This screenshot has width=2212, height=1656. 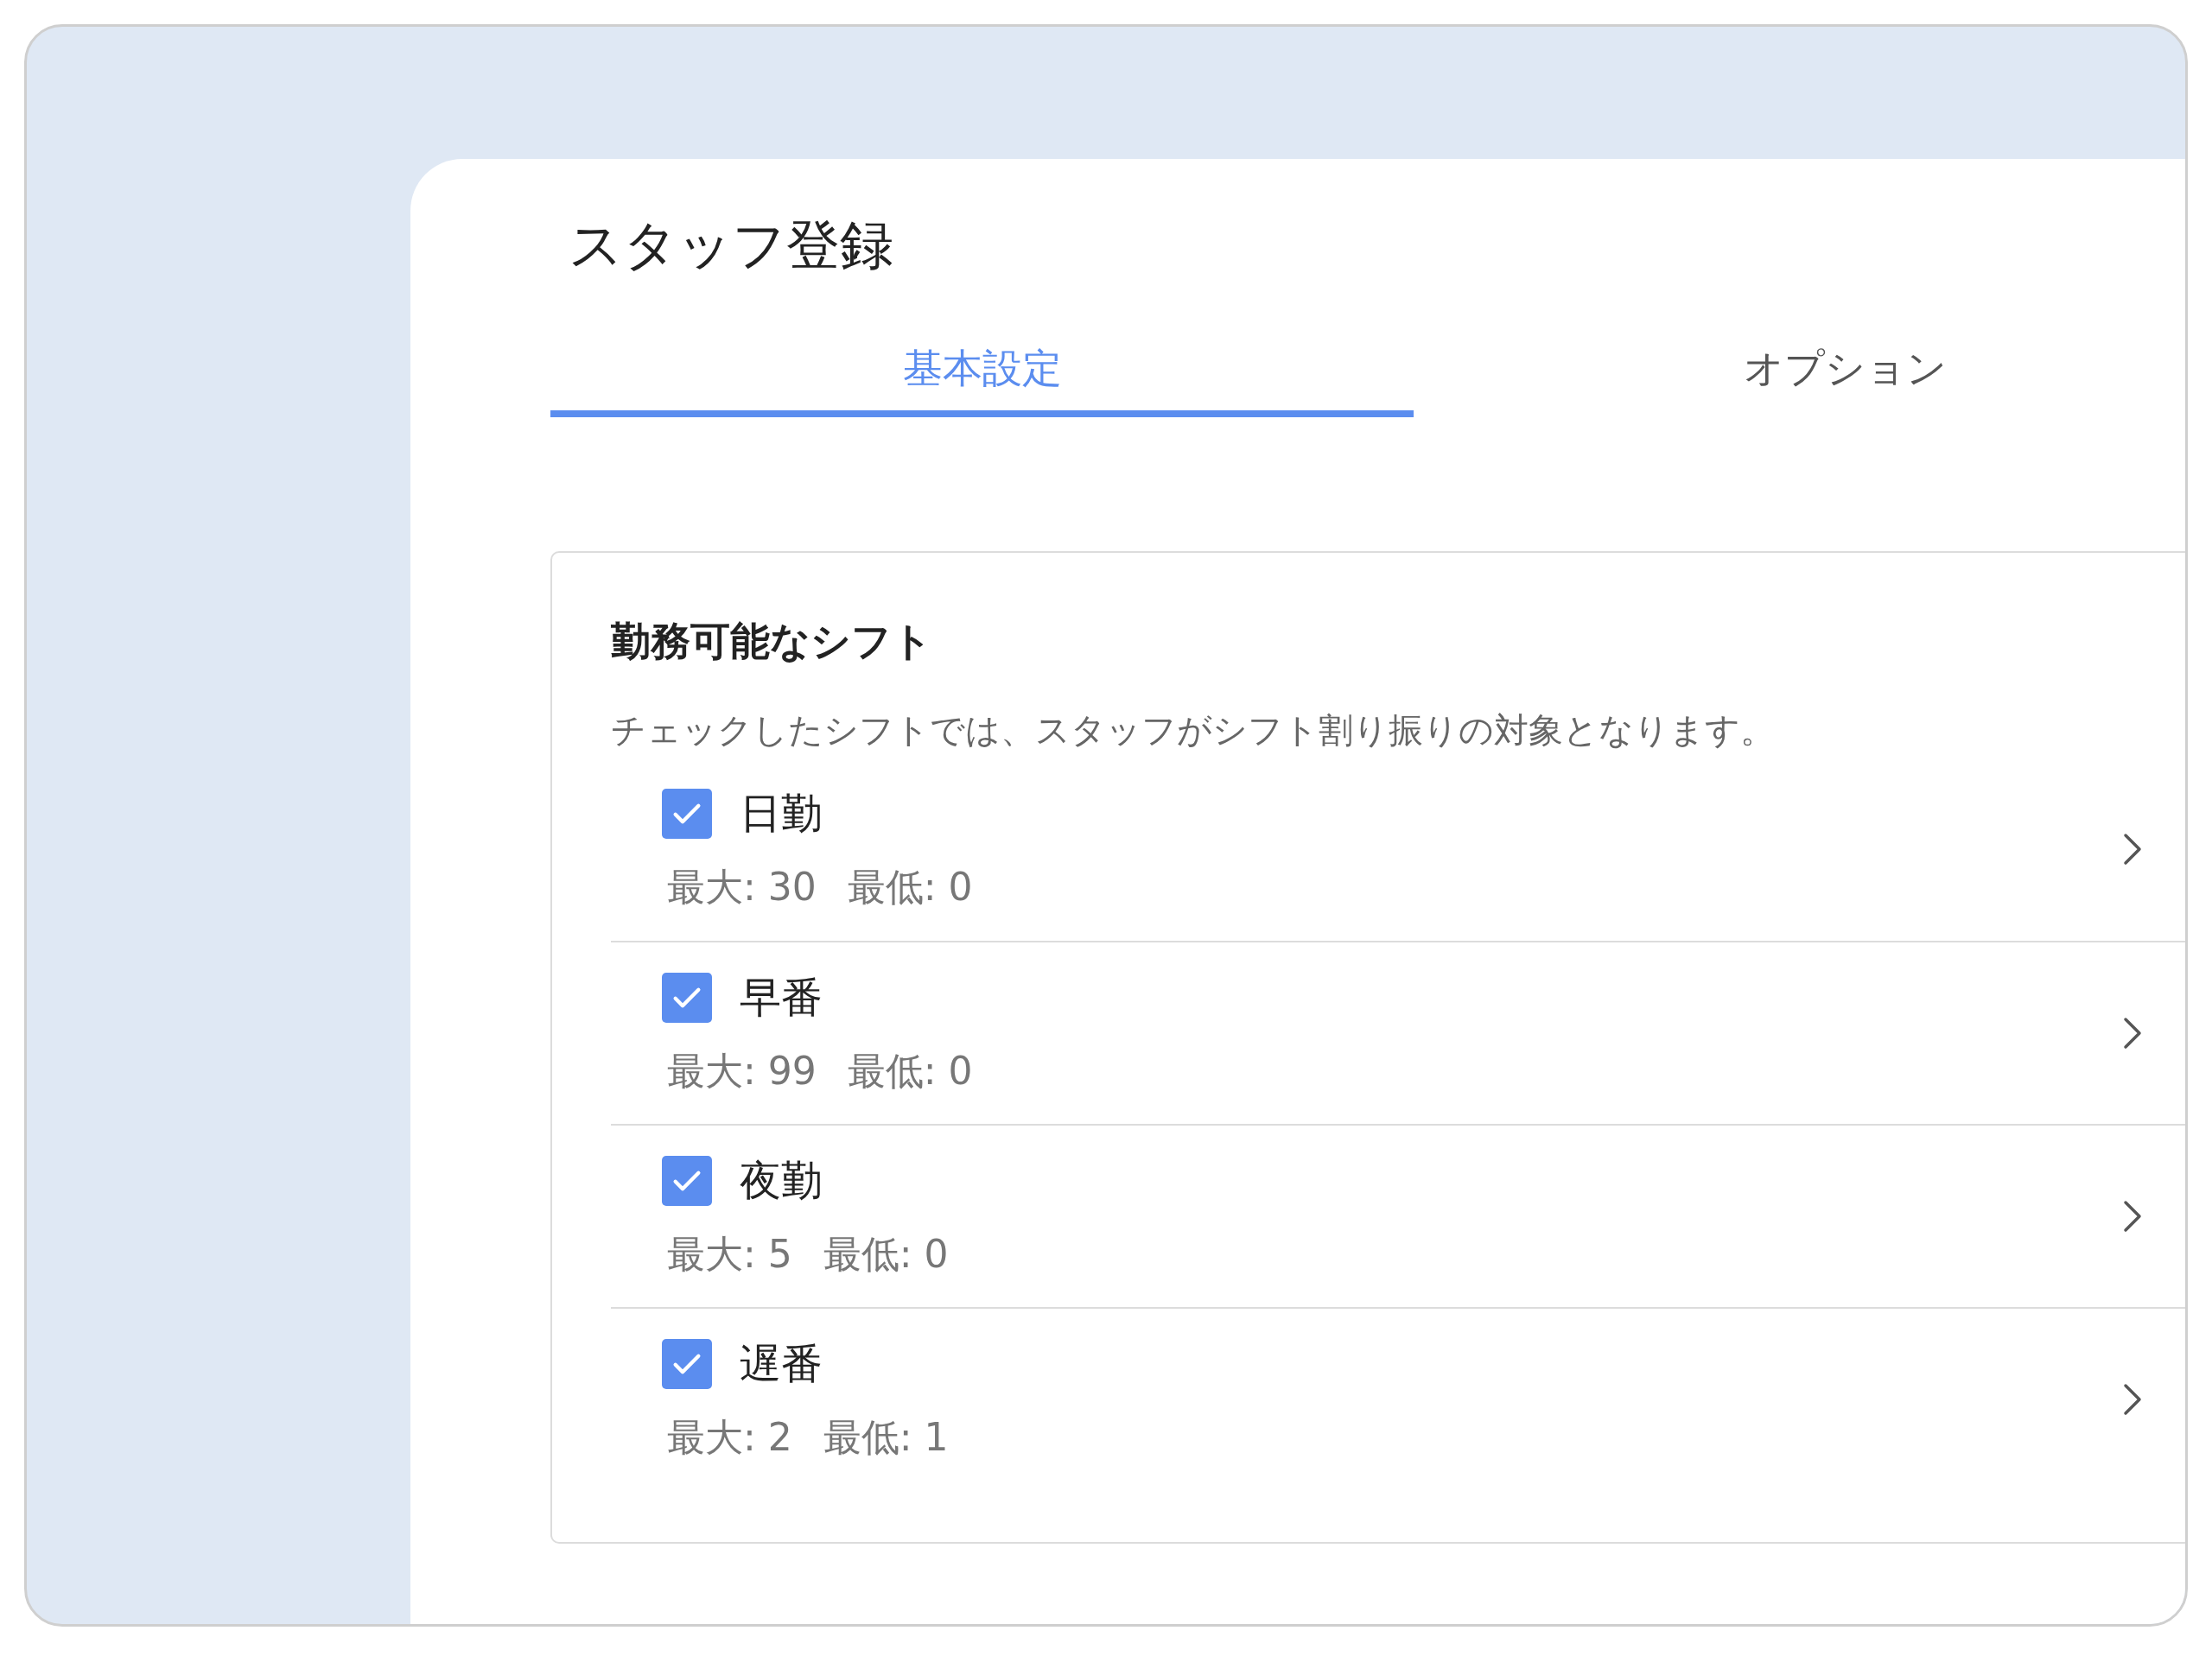 What do you see at coordinates (772, 641) in the screenshot?
I see `section-heading: 勤務可能なシフト` at bounding box center [772, 641].